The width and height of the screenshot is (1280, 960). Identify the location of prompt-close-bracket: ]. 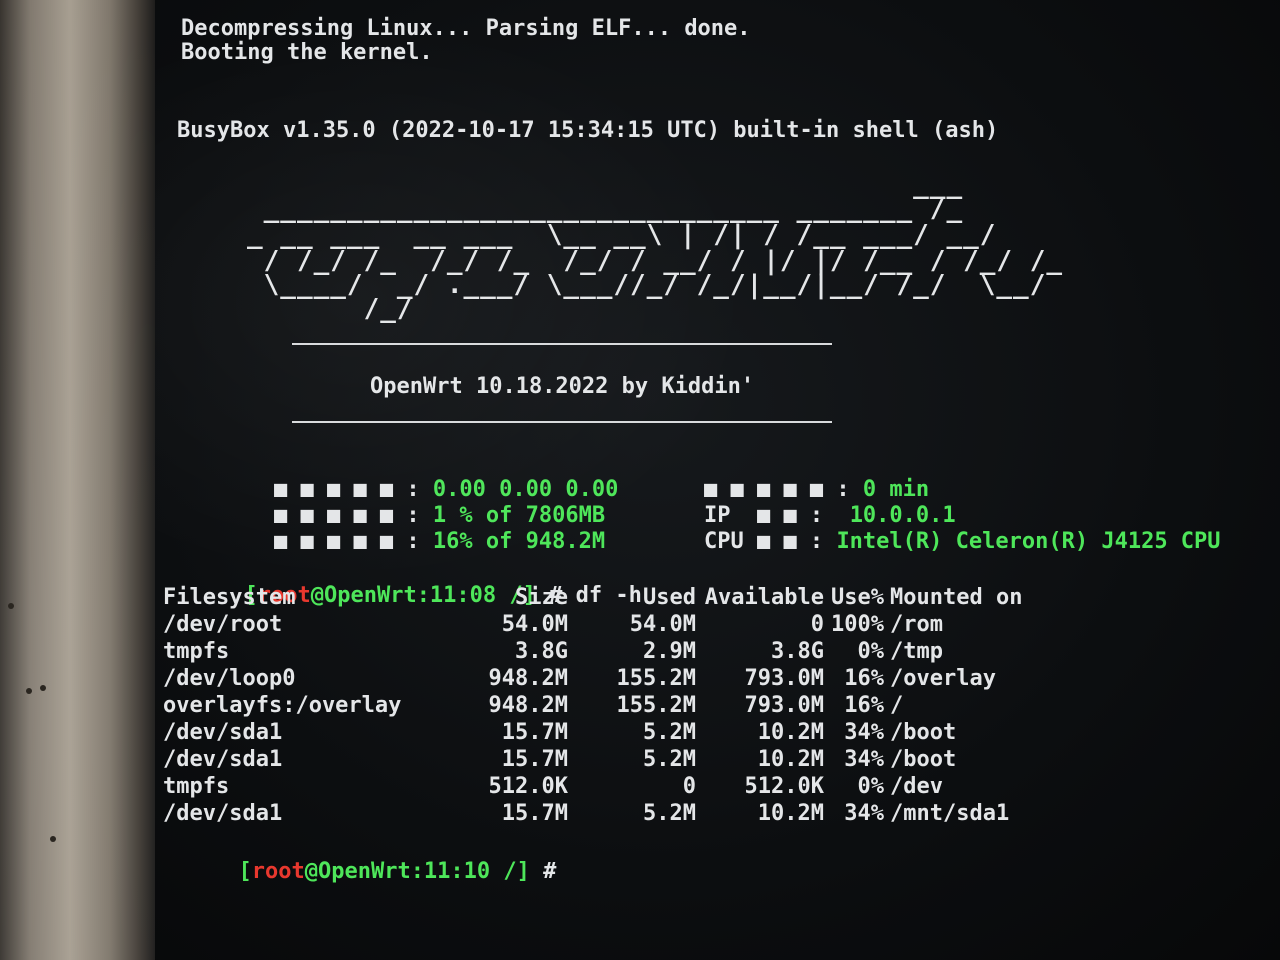
(523, 871).